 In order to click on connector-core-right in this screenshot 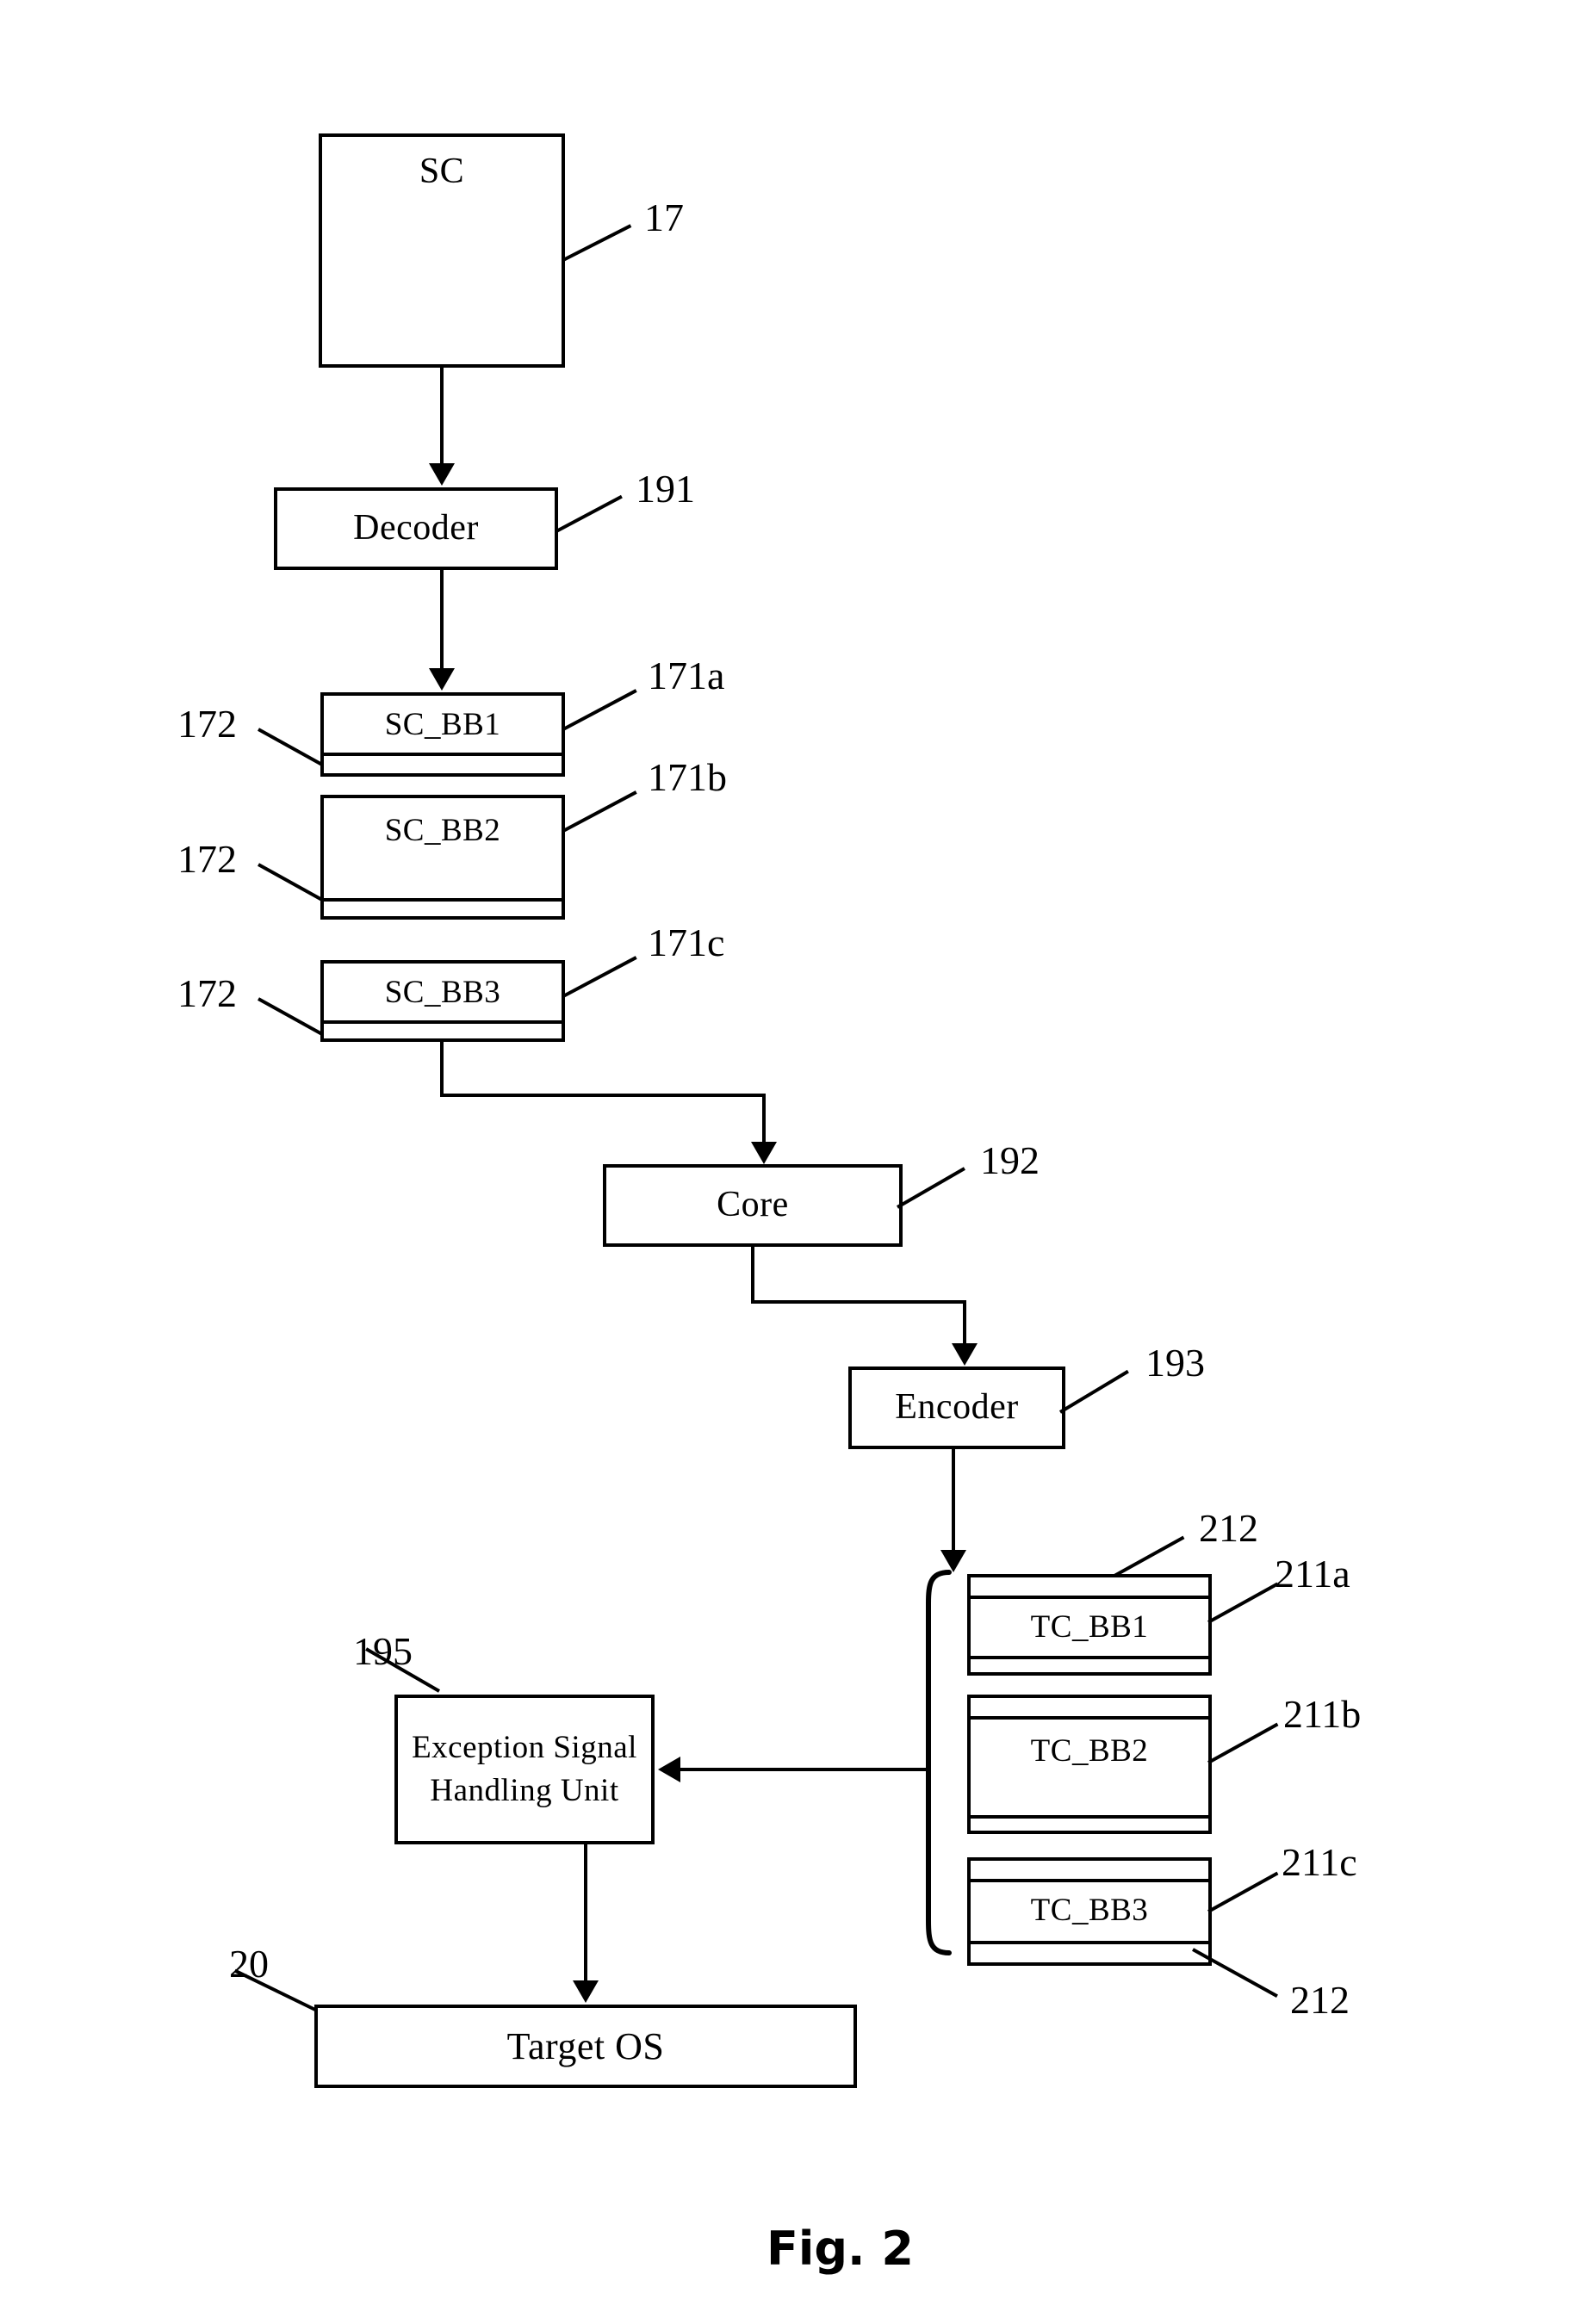, I will do `click(858, 1302)`.